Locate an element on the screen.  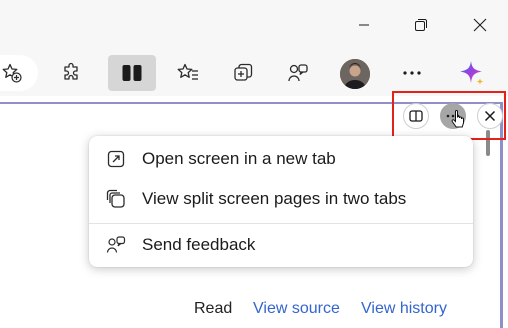
profile-avatar is located at coordinates (355, 74).